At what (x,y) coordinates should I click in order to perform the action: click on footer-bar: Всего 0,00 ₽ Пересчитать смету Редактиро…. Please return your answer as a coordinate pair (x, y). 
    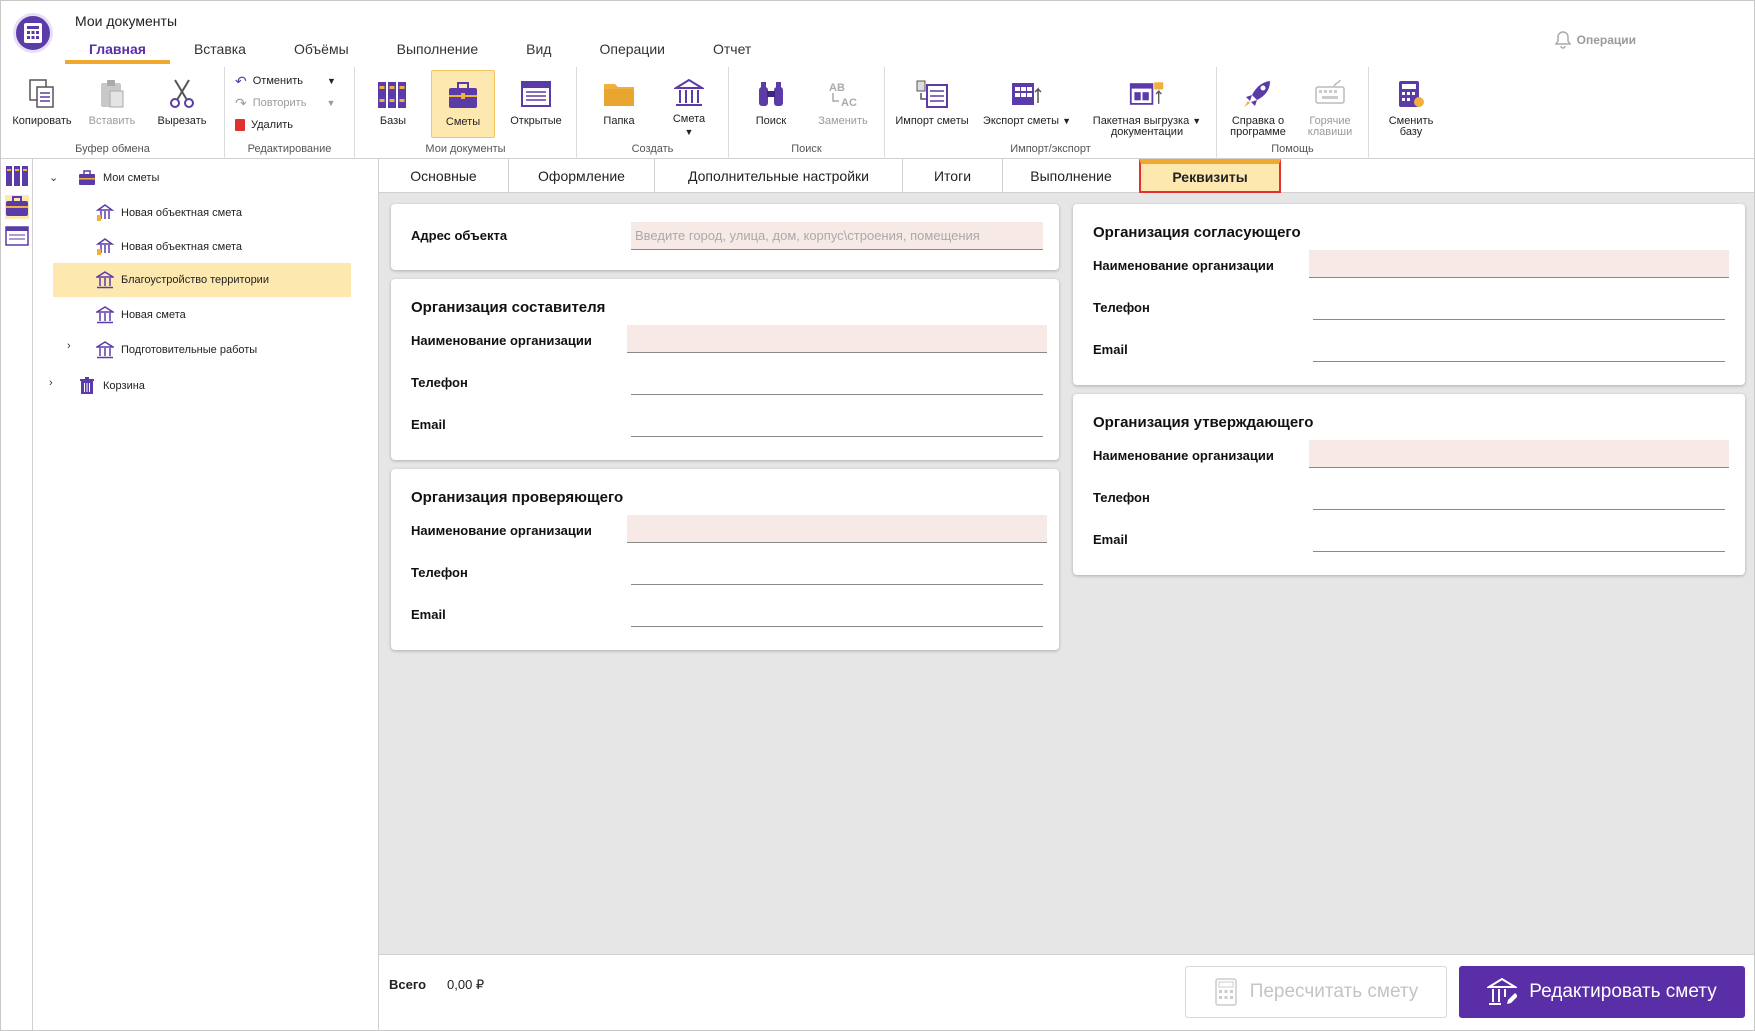
    Looking at the image, I should click on (1066, 992).